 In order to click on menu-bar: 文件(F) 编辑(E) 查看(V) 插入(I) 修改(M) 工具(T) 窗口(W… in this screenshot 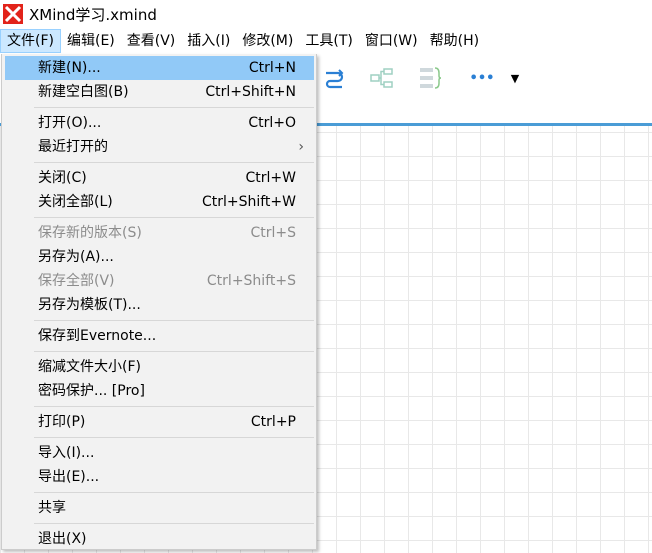, I will do `click(326, 41)`.